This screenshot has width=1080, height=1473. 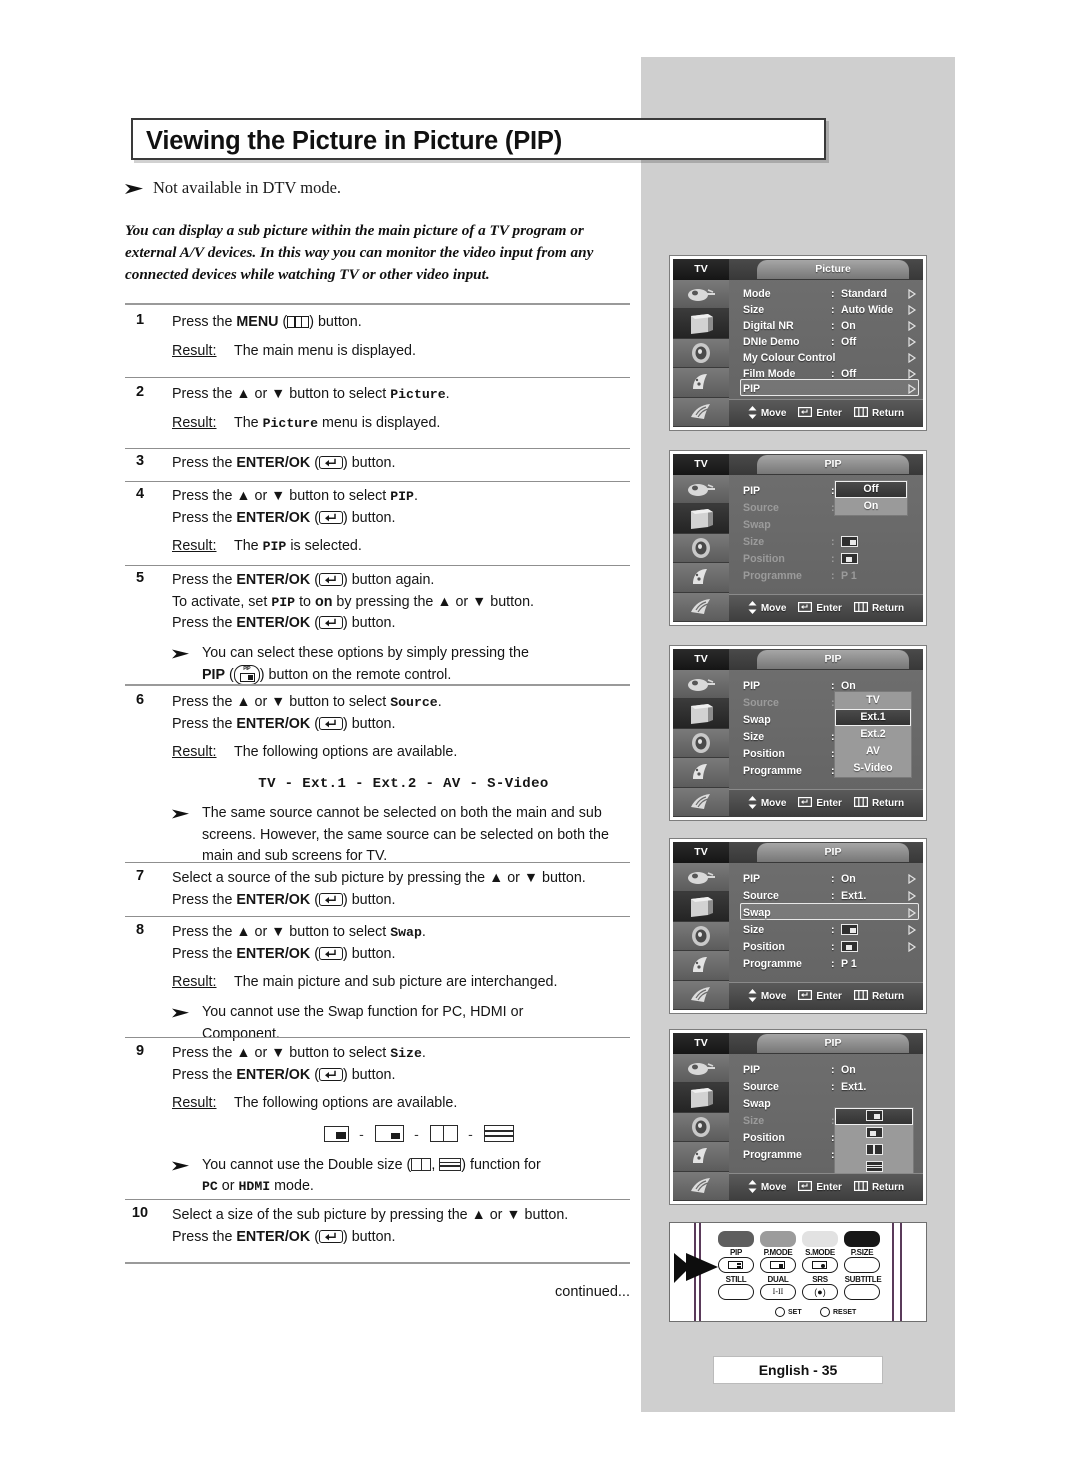 What do you see at coordinates (820, 1292) in the screenshot?
I see `remote-button-srs: (●)` at bounding box center [820, 1292].